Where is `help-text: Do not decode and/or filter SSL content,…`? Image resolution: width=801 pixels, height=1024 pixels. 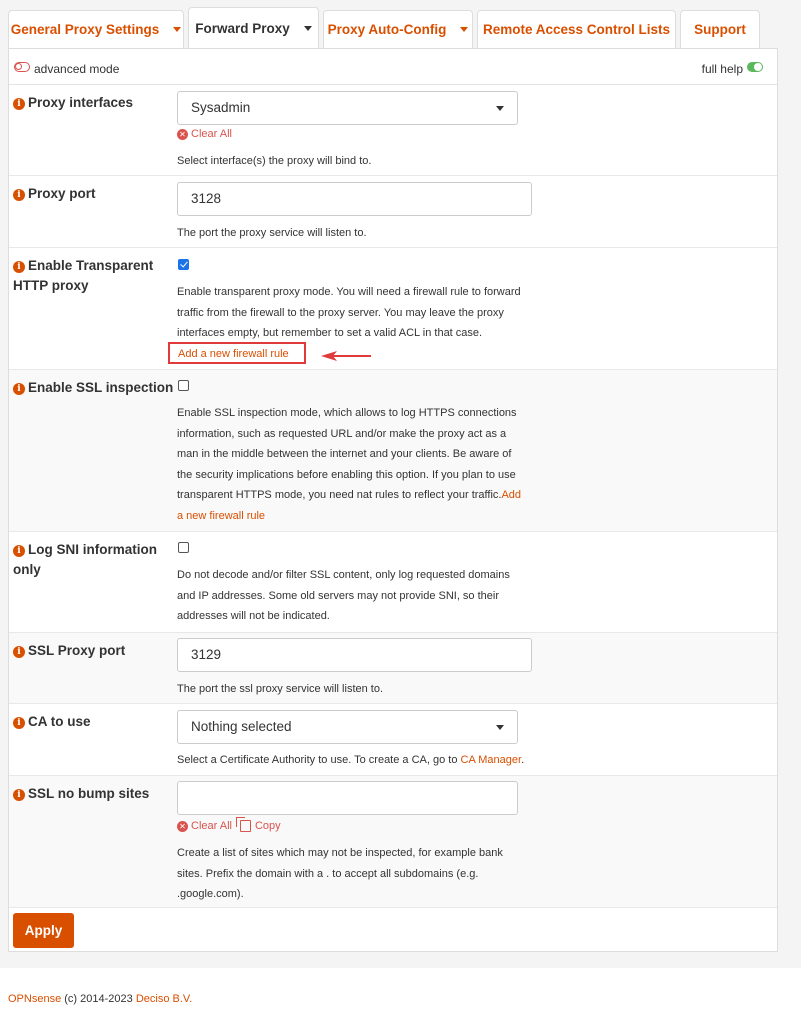 help-text: Do not decode and/or filter SSL content,… is located at coordinates (343, 595).